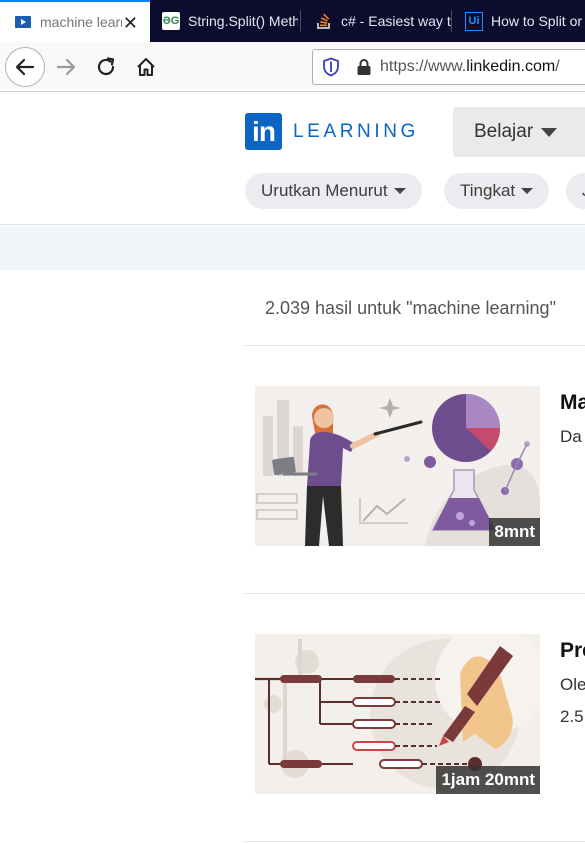 The image size is (585, 844). Describe the element at coordinates (243, 21) in the screenshot. I see `tab-title: String.Split() Method in C#` at that location.